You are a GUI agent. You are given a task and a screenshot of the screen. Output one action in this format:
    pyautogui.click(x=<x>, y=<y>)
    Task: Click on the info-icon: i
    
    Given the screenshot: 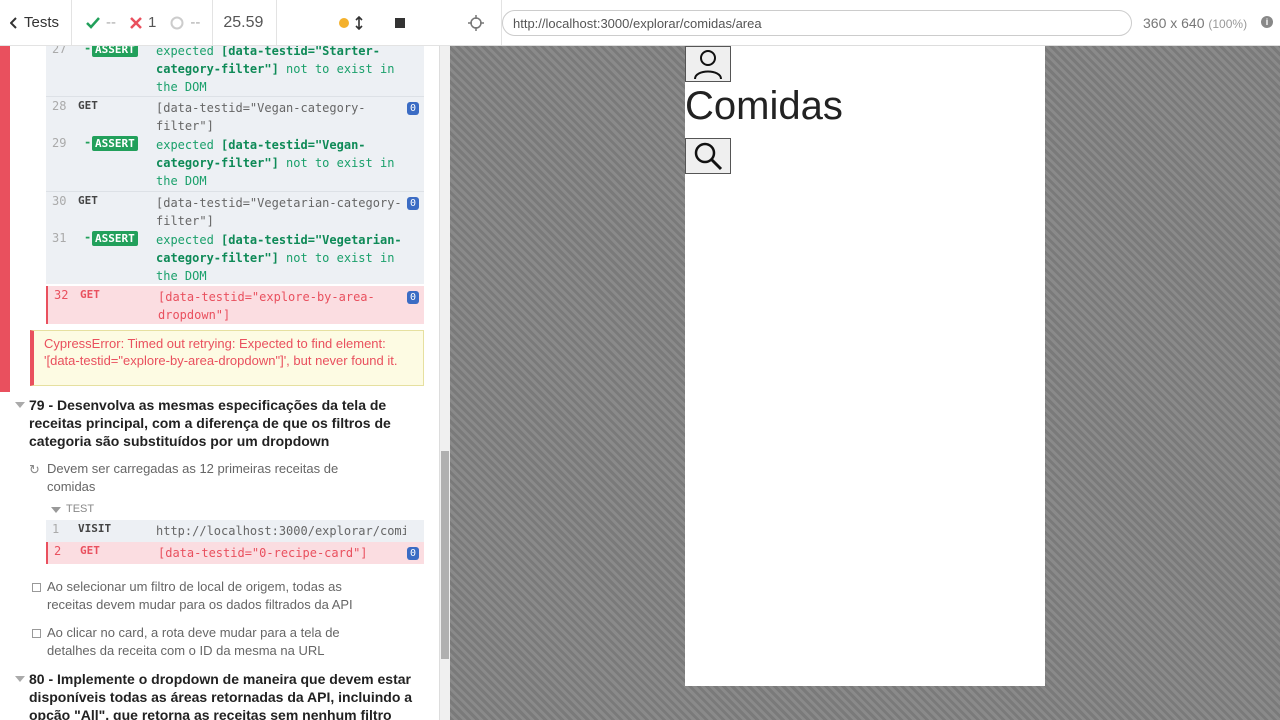 What is the action you would take?
    pyautogui.click(x=1267, y=22)
    